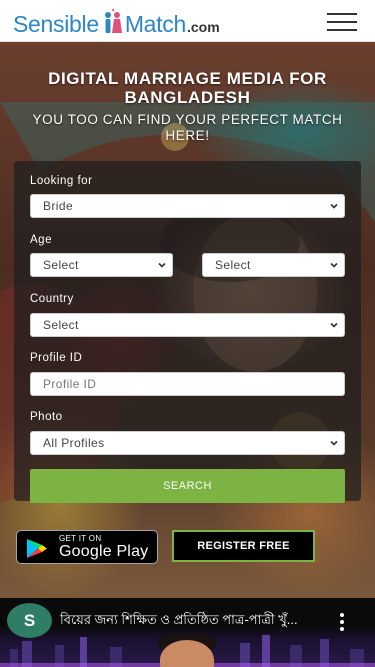 The image size is (375, 667). I want to click on looking-for-label: Looking for, so click(61, 181).